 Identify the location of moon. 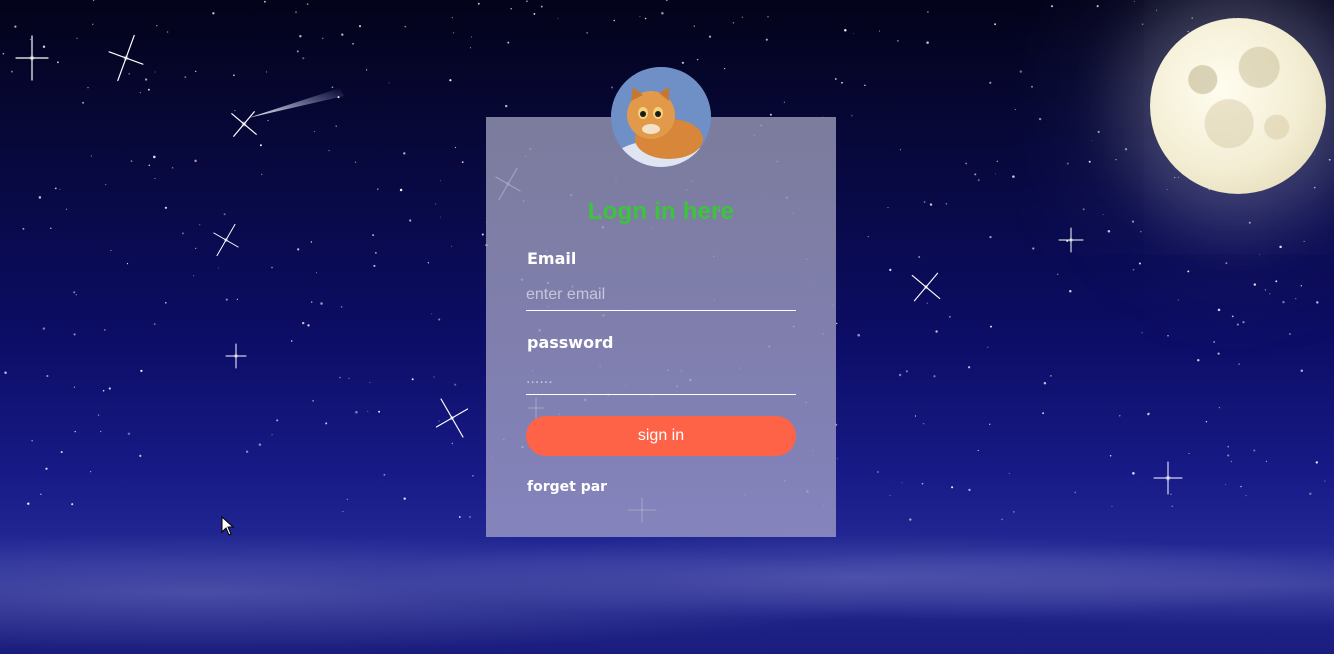
(1238, 106).